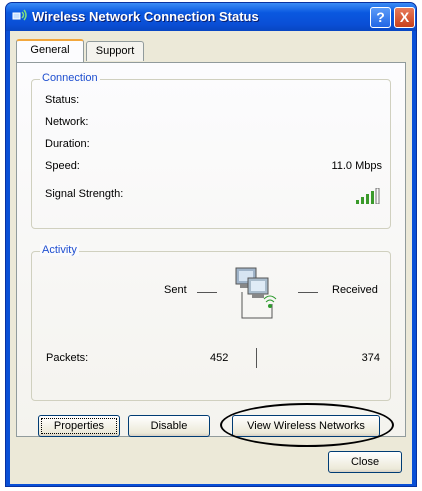  I want to click on packets-label: Packets:, so click(67, 358).